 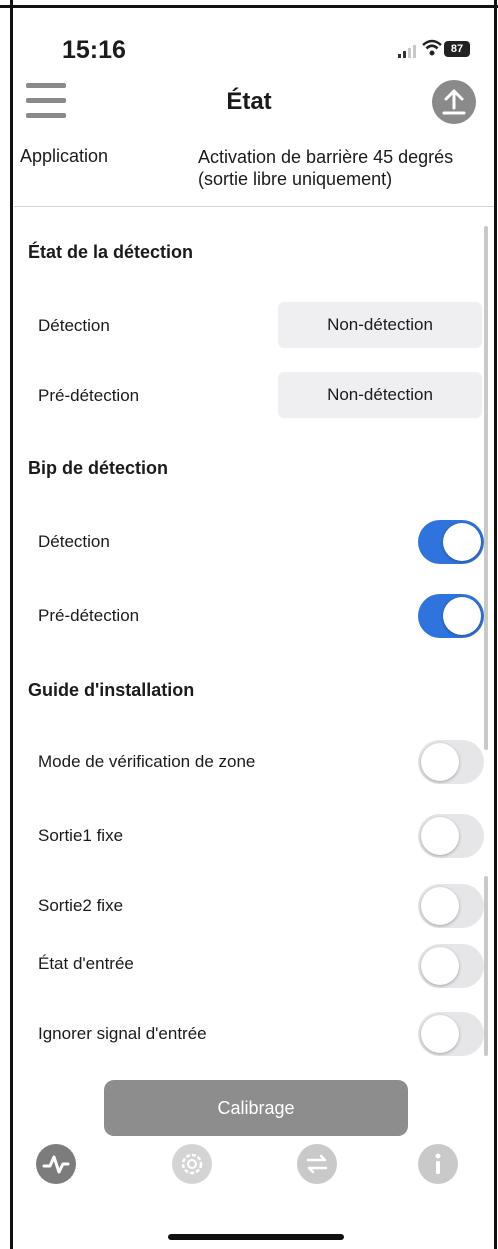 I want to click on zone-check-mode-toggle, so click(x=451, y=762).